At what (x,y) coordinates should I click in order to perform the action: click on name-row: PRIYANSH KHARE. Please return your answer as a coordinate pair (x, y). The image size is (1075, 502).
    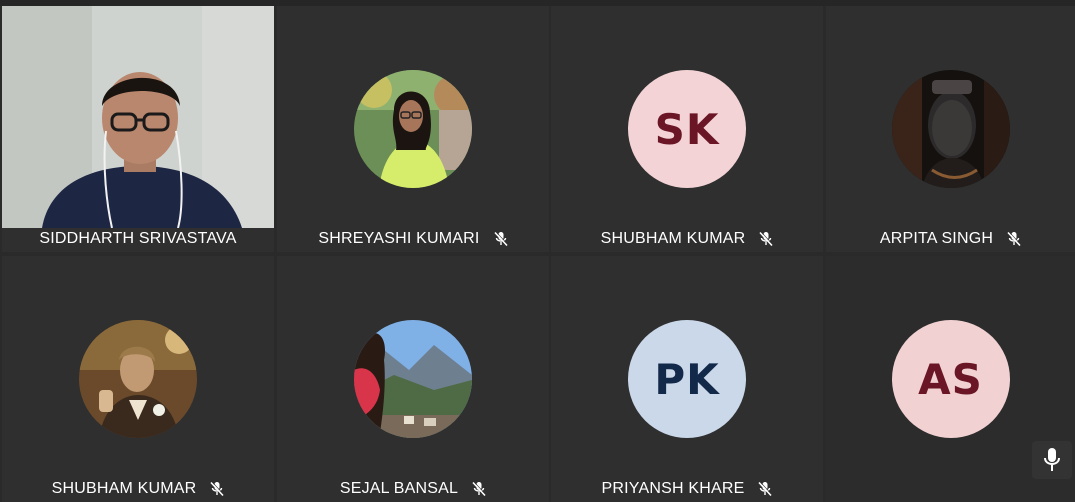
    Looking at the image, I should click on (687, 489).